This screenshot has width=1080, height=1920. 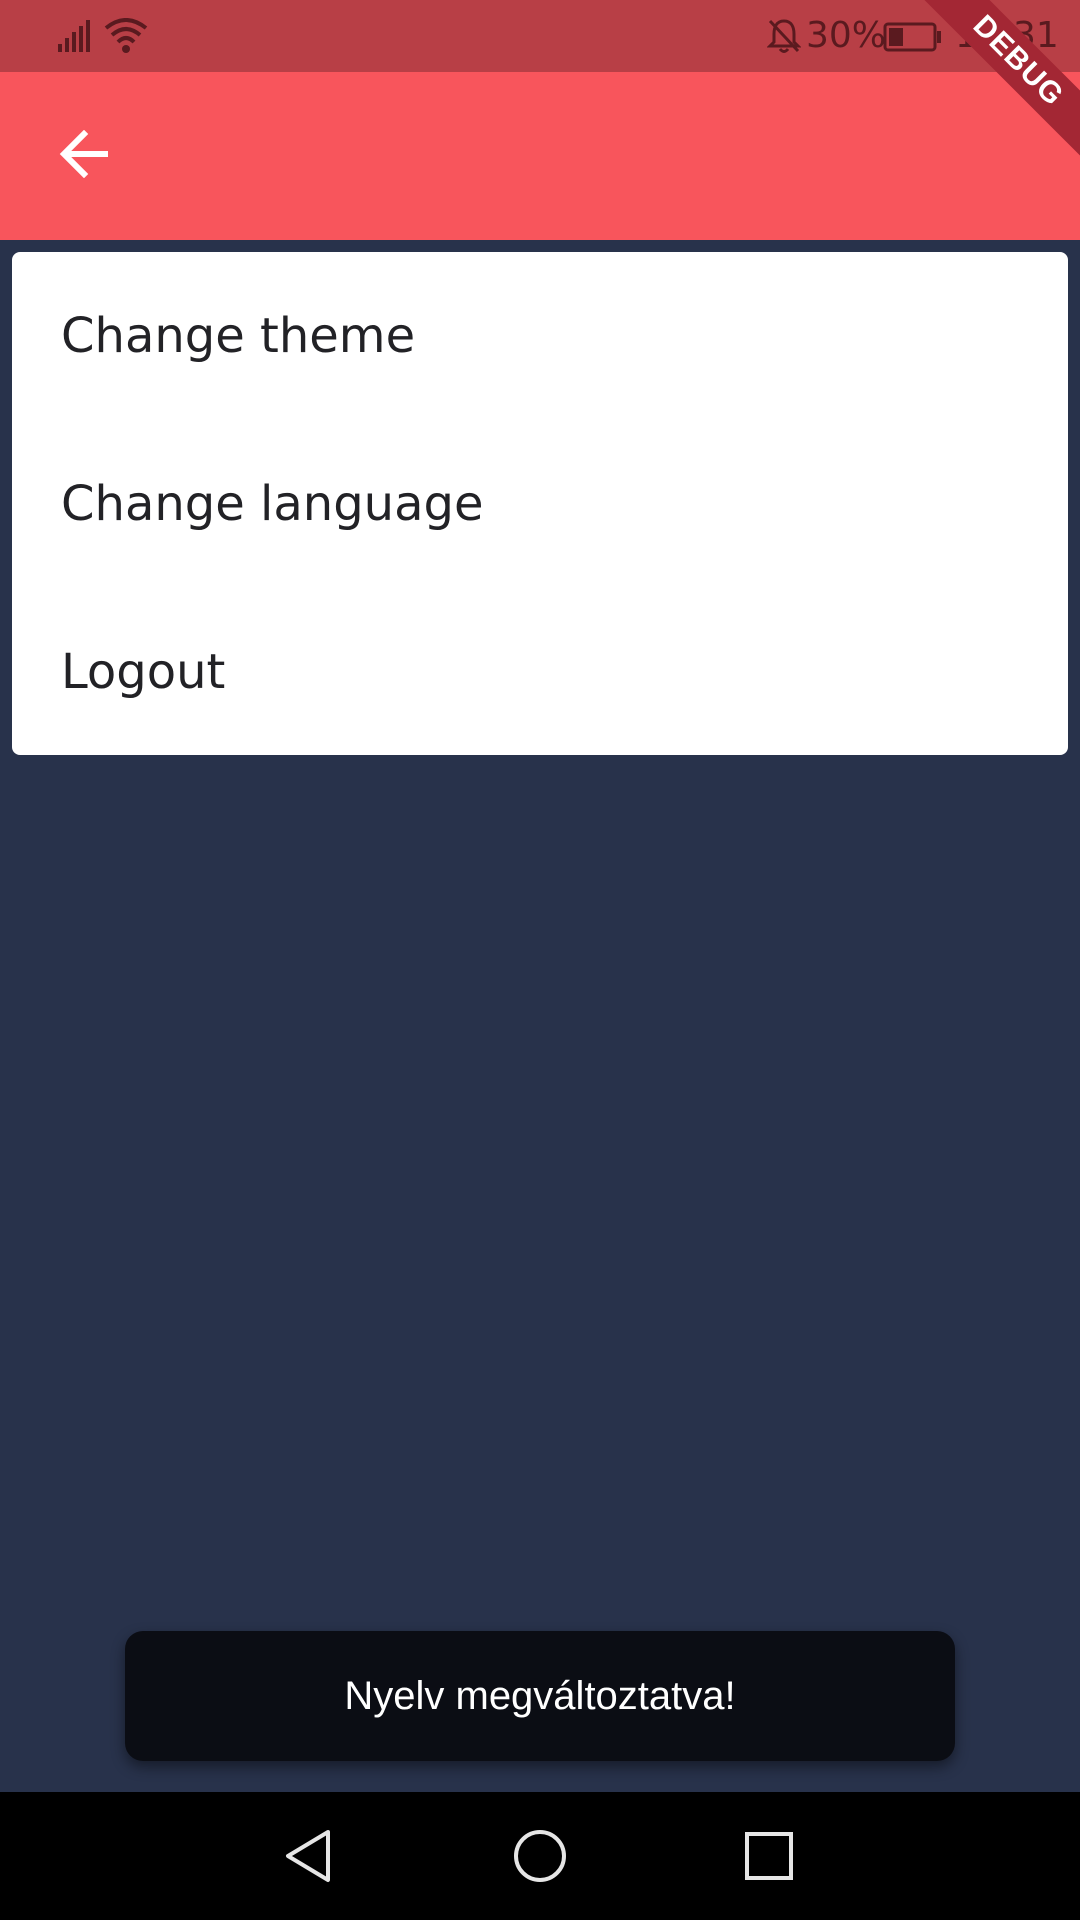 I want to click on menu-item-logout: Logout, so click(x=540, y=671).